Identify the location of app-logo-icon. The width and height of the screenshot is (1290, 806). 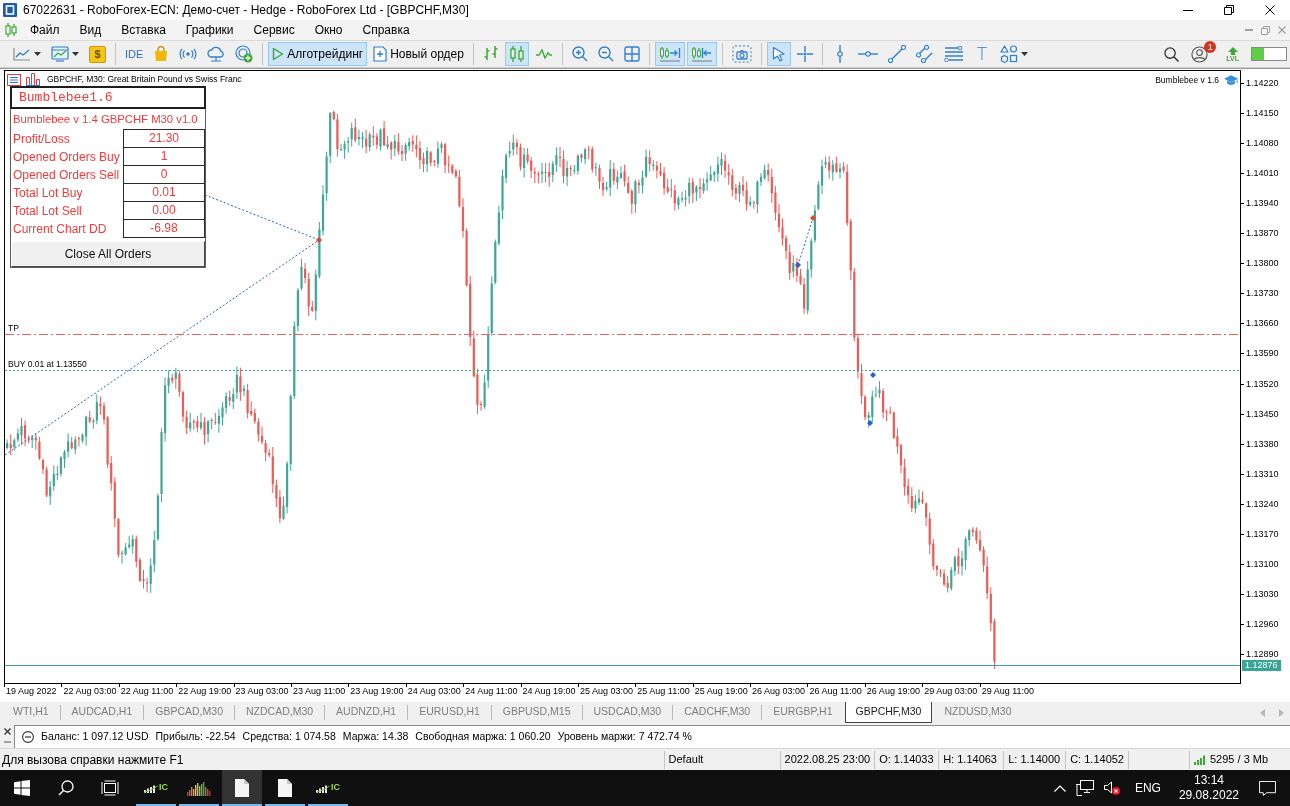
(10, 10).